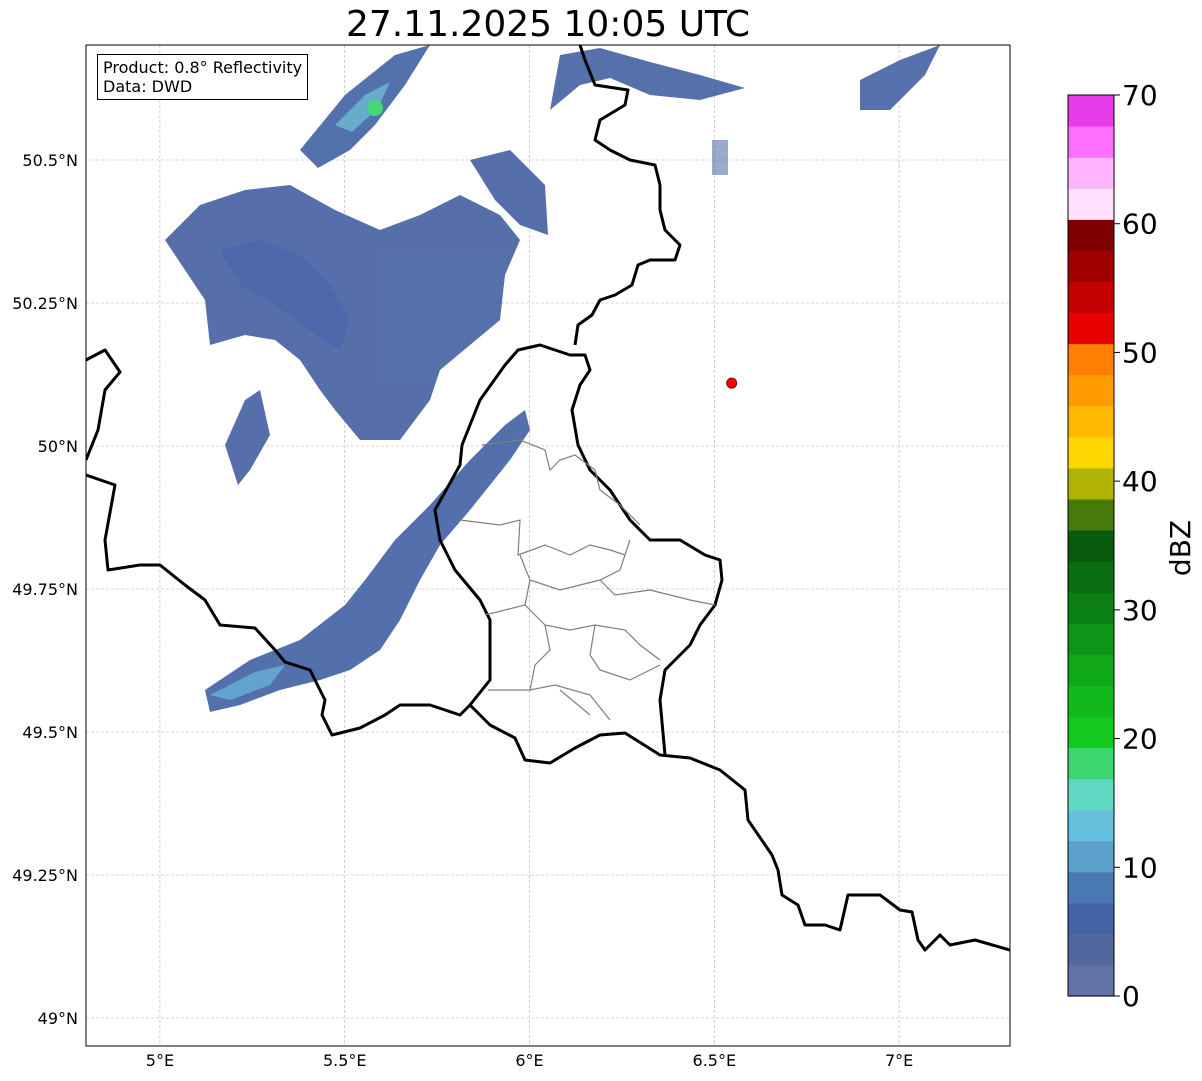 The width and height of the screenshot is (1202, 1081). What do you see at coordinates (375, 108) in the screenshot?
I see `echo-north-peak` at bounding box center [375, 108].